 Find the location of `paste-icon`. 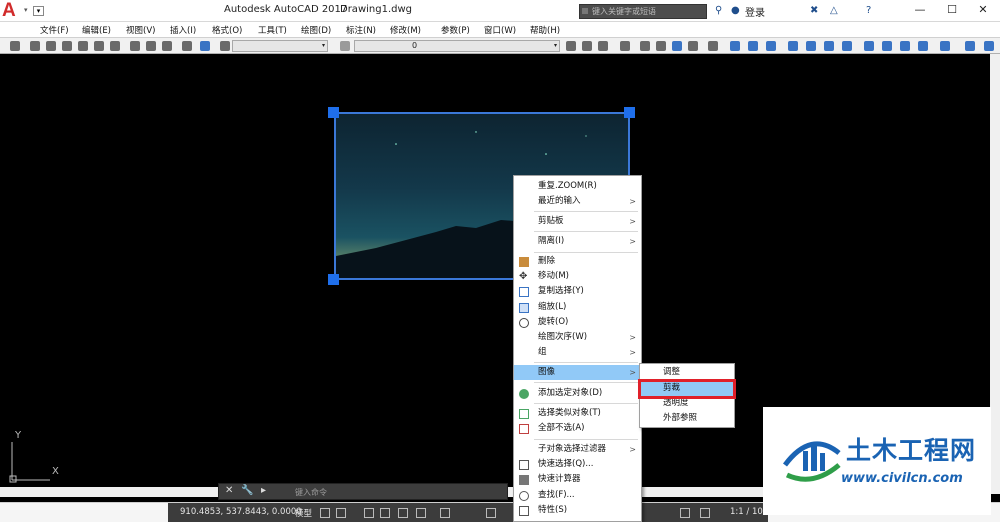

paste-icon is located at coordinates (151, 46).